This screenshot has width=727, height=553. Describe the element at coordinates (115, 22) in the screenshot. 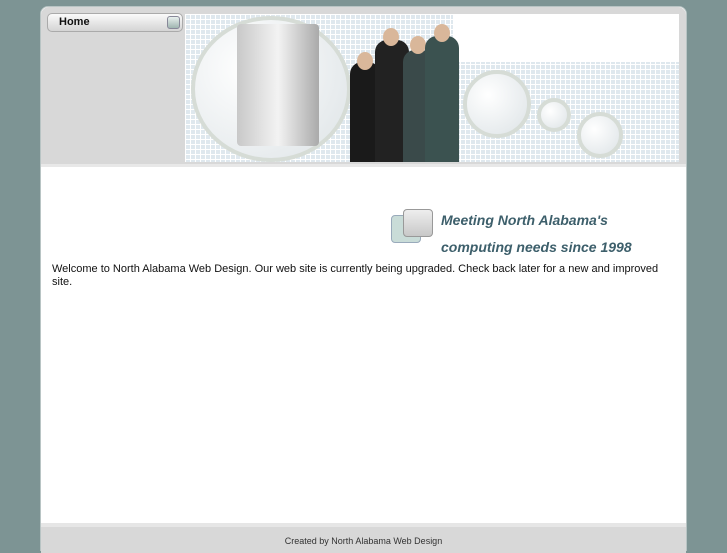

I see `nav-home-button: Home` at that location.